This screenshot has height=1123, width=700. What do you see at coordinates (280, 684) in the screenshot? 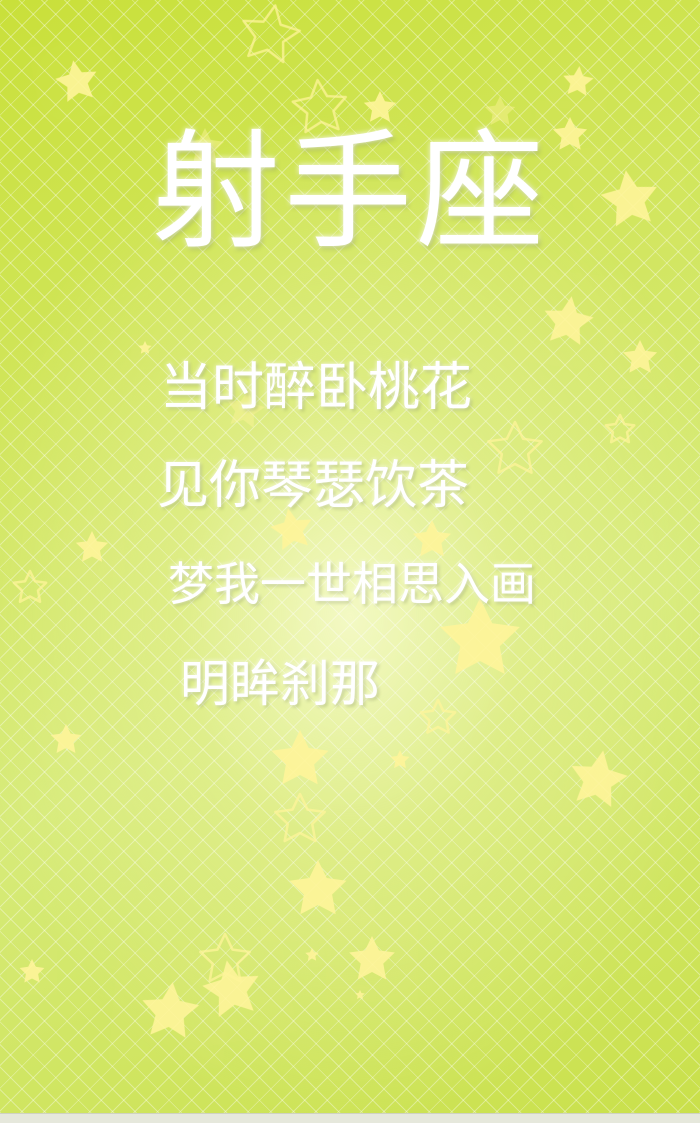
I see `poem-line-4: 明眸刹那` at bounding box center [280, 684].